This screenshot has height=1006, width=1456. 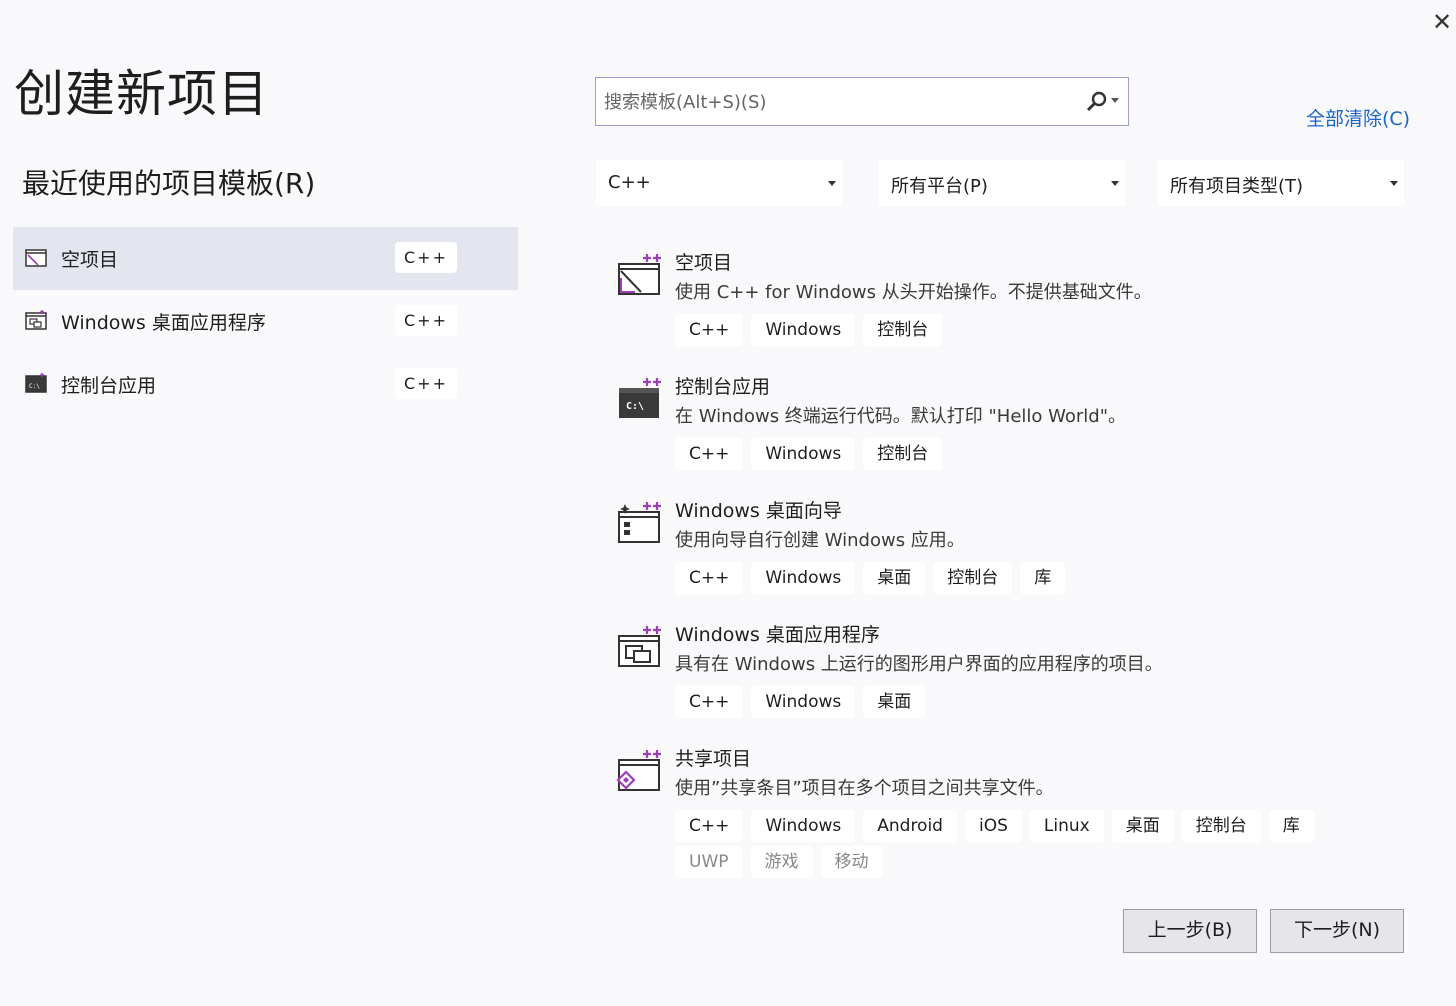 I want to click on close-button: ✕, so click(x=1442, y=22).